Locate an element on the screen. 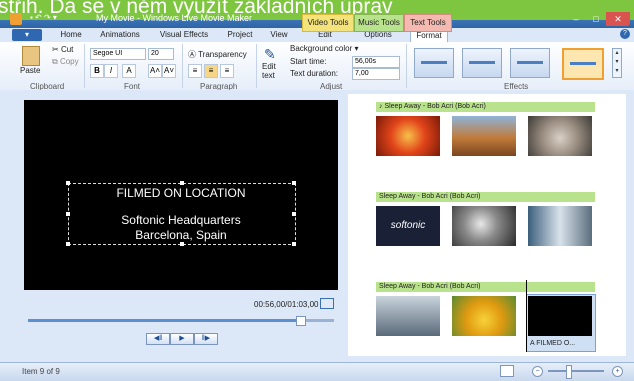 The image size is (634, 381). tab-visual-effects: Visual Effects is located at coordinates (184, 35).